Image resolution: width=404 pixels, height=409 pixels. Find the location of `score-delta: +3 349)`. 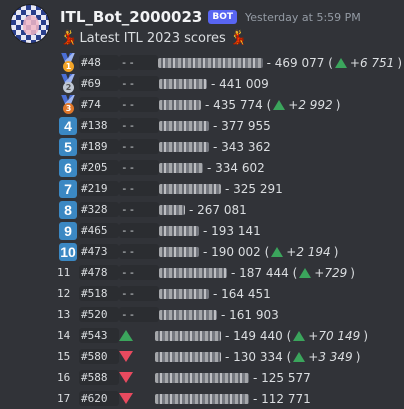

score-delta: +3 349) is located at coordinates (326, 357).